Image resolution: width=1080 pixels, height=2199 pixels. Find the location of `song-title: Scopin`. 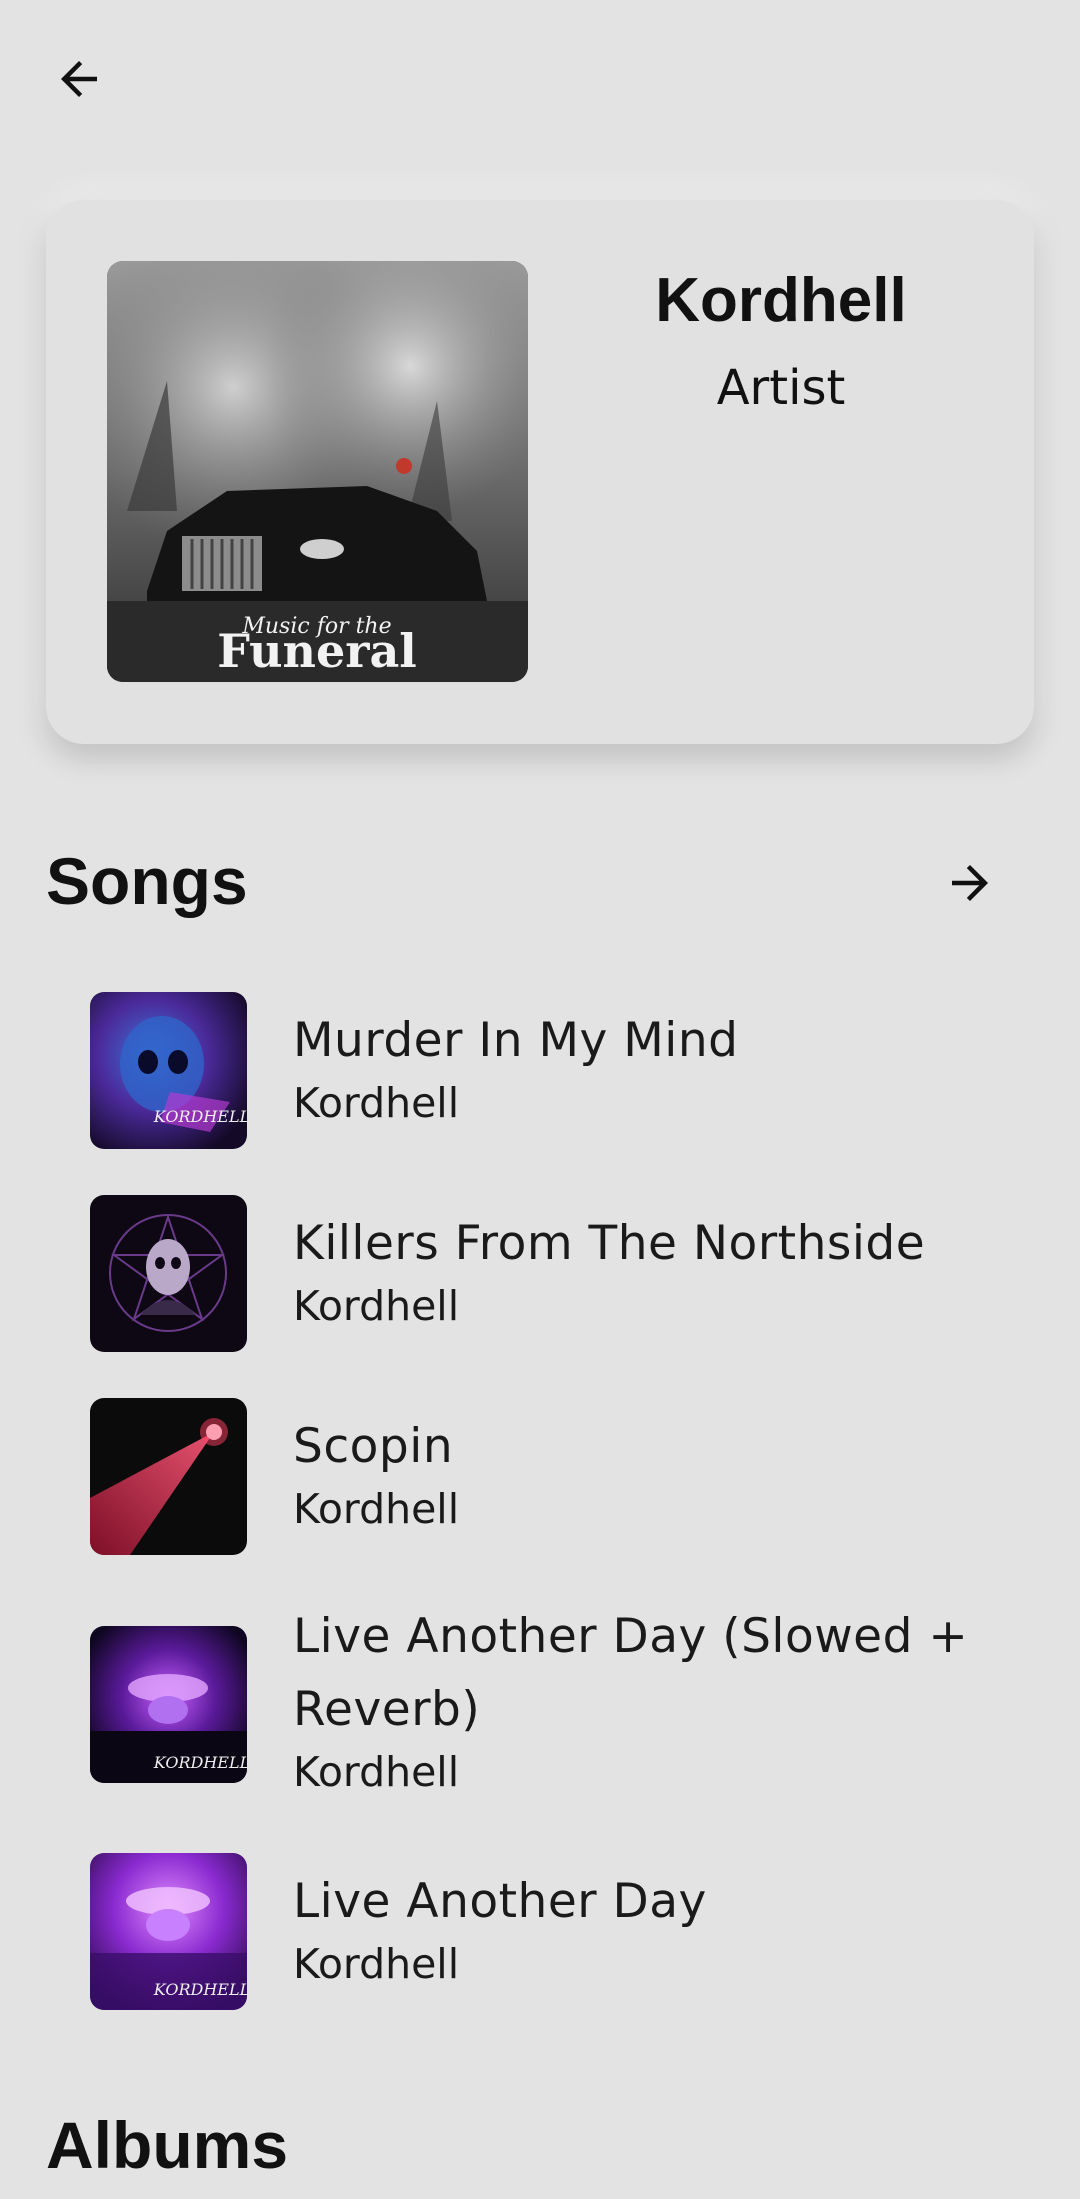

song-title: Scopin is located at coordinates (373, 1446).